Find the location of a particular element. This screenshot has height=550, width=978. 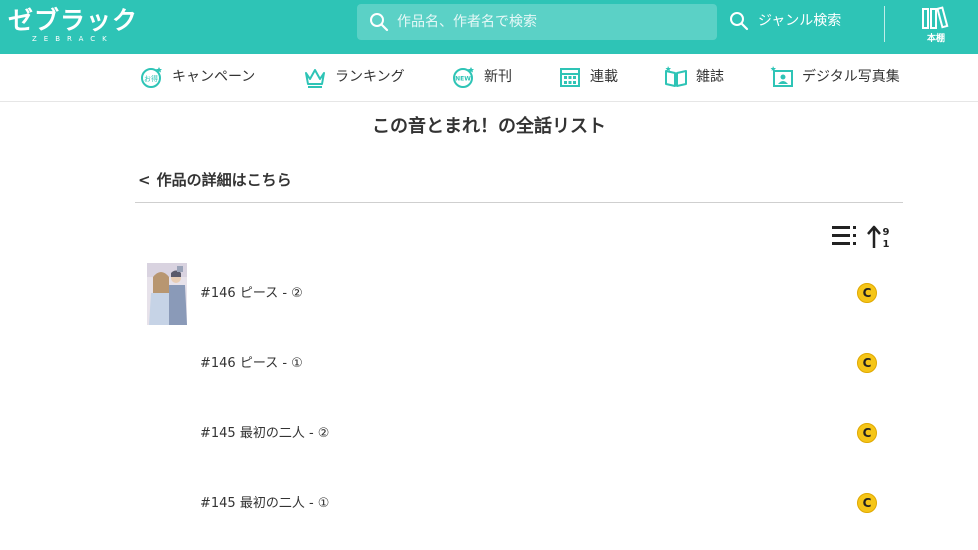

nav-item-label: ランキング is located at coordinates (370, 77).